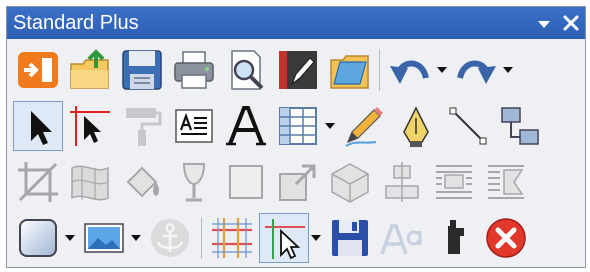 The width and height of the screenshot is (590, 272). I want to click on picture-icon, so click(104, 238).